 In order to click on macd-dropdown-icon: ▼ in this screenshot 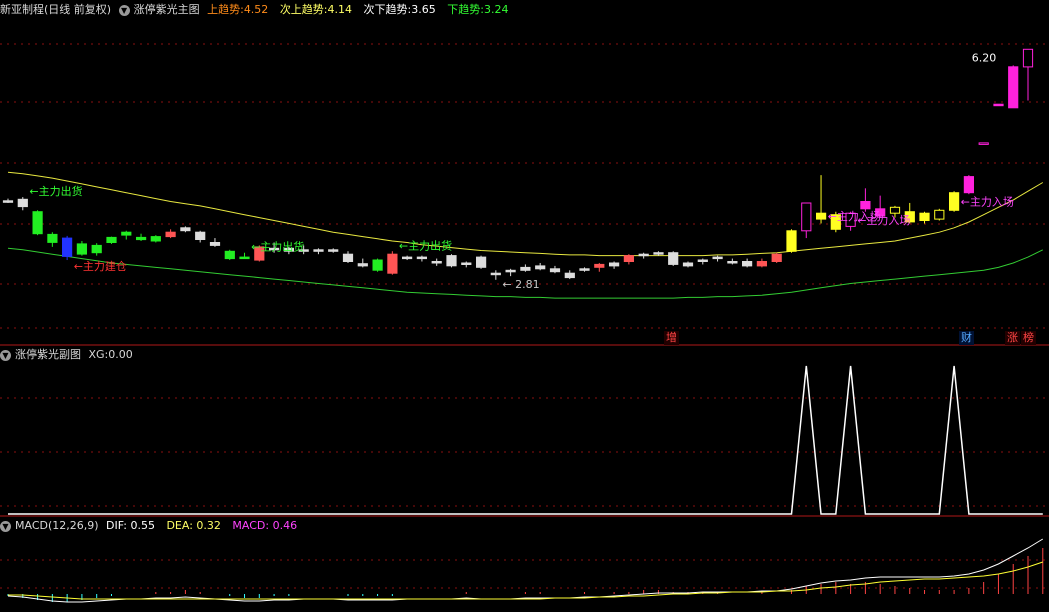, I will do `click(5, 526)`.